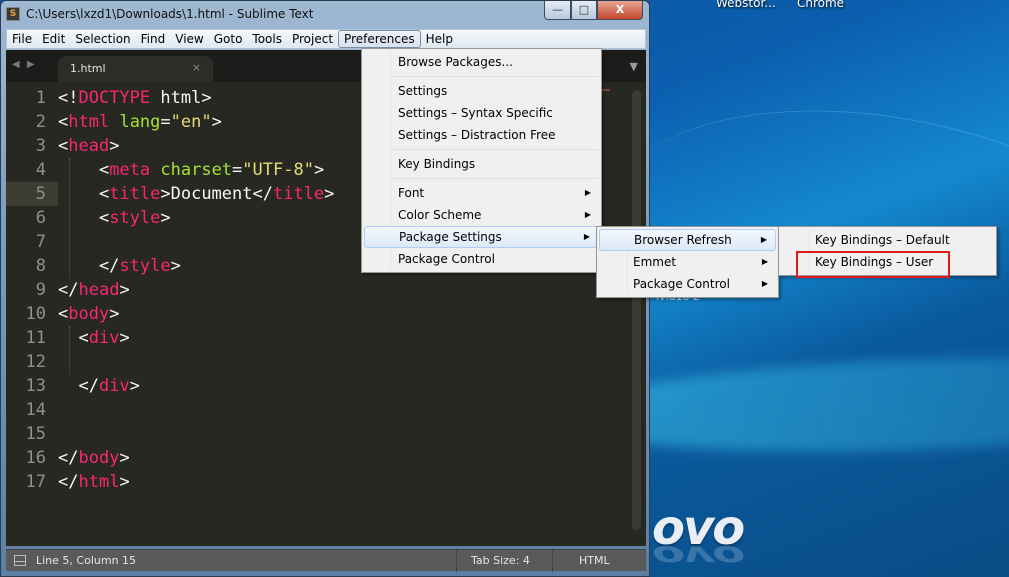 The width and height of the screenshot is (1009, 577). What do you see at coordinates (873, 264) in the screenshot?
I see `annotation-highlight-box` at bounding box center [873, 264].